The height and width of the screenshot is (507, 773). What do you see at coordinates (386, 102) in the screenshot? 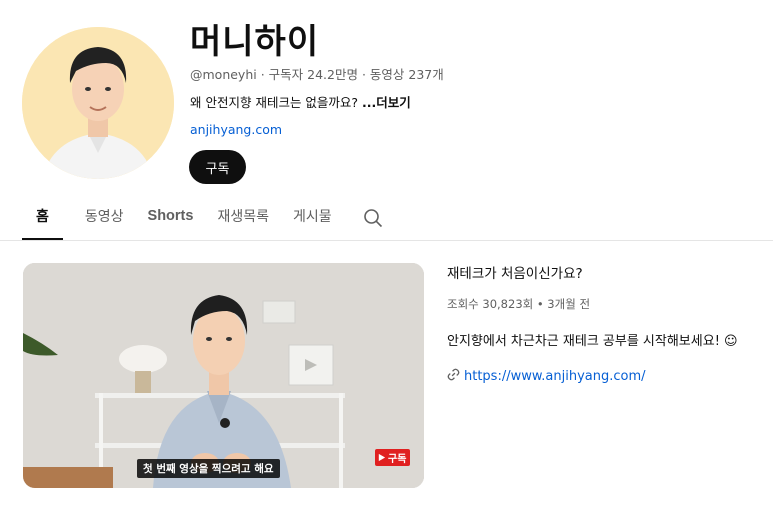
I see `more-link: ...더보기` at bounding box center [386, 102].